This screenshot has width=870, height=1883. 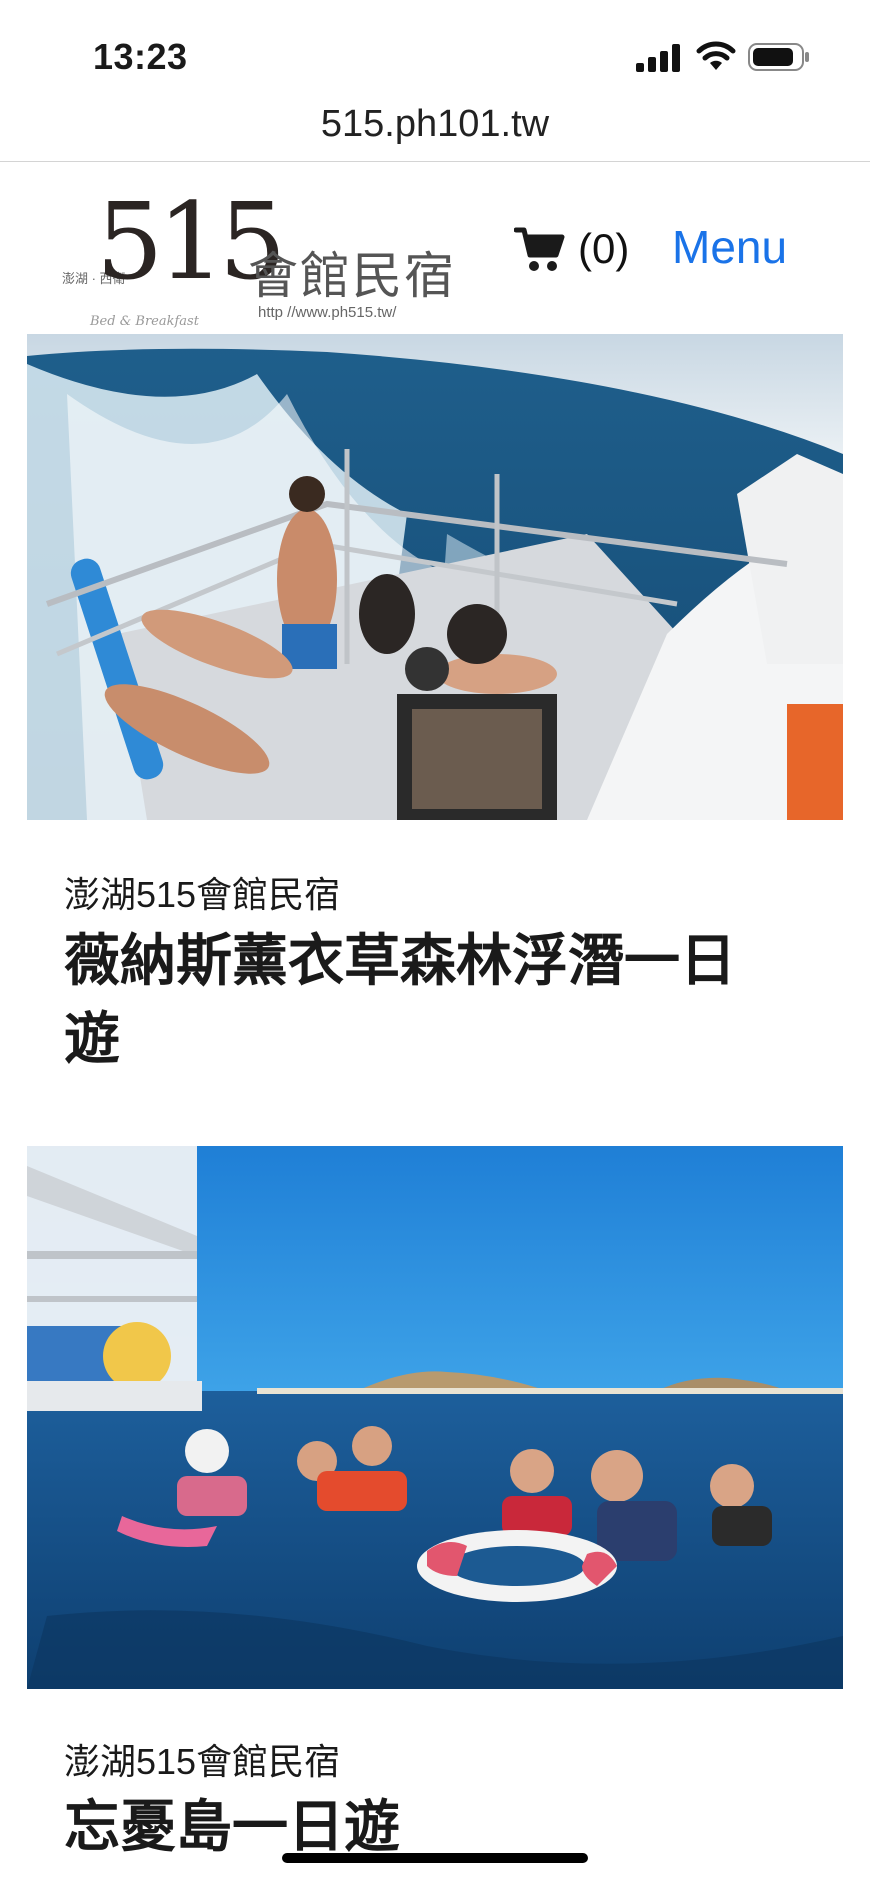 I want to click on shopping-cart-icon, so click(x=539, y=249).